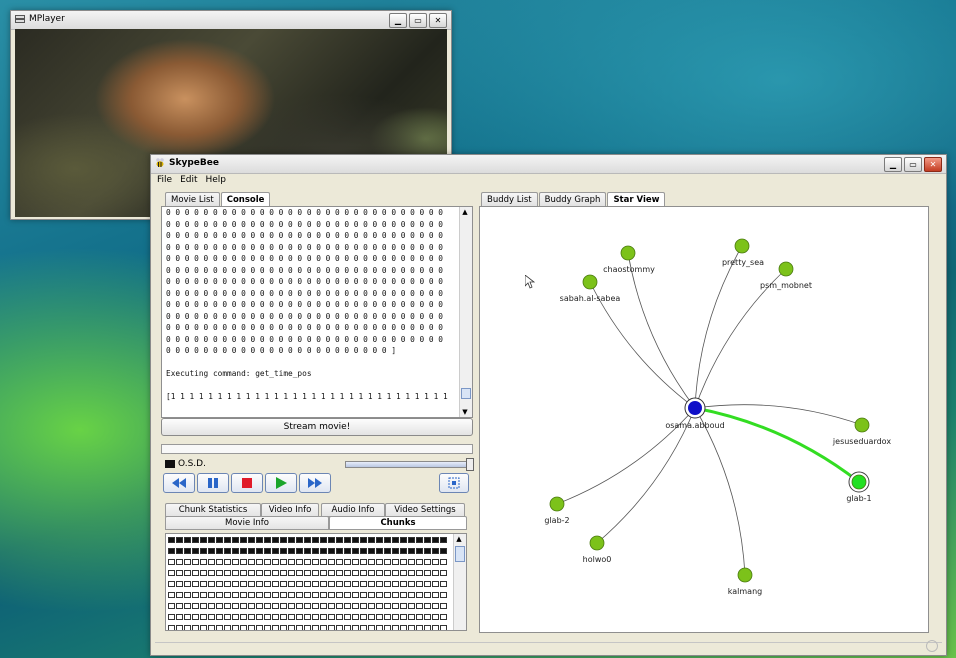 The image size is (956, 658). I want to click on volume-slider-handle, so click(470, 464).